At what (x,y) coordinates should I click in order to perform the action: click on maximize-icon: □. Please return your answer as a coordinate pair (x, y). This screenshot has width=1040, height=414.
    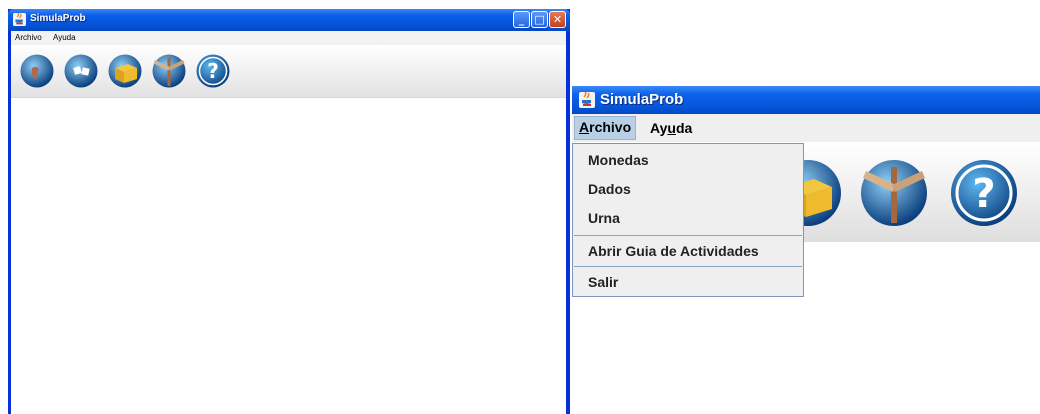
    Looking at the image, I should click on (539, 19).